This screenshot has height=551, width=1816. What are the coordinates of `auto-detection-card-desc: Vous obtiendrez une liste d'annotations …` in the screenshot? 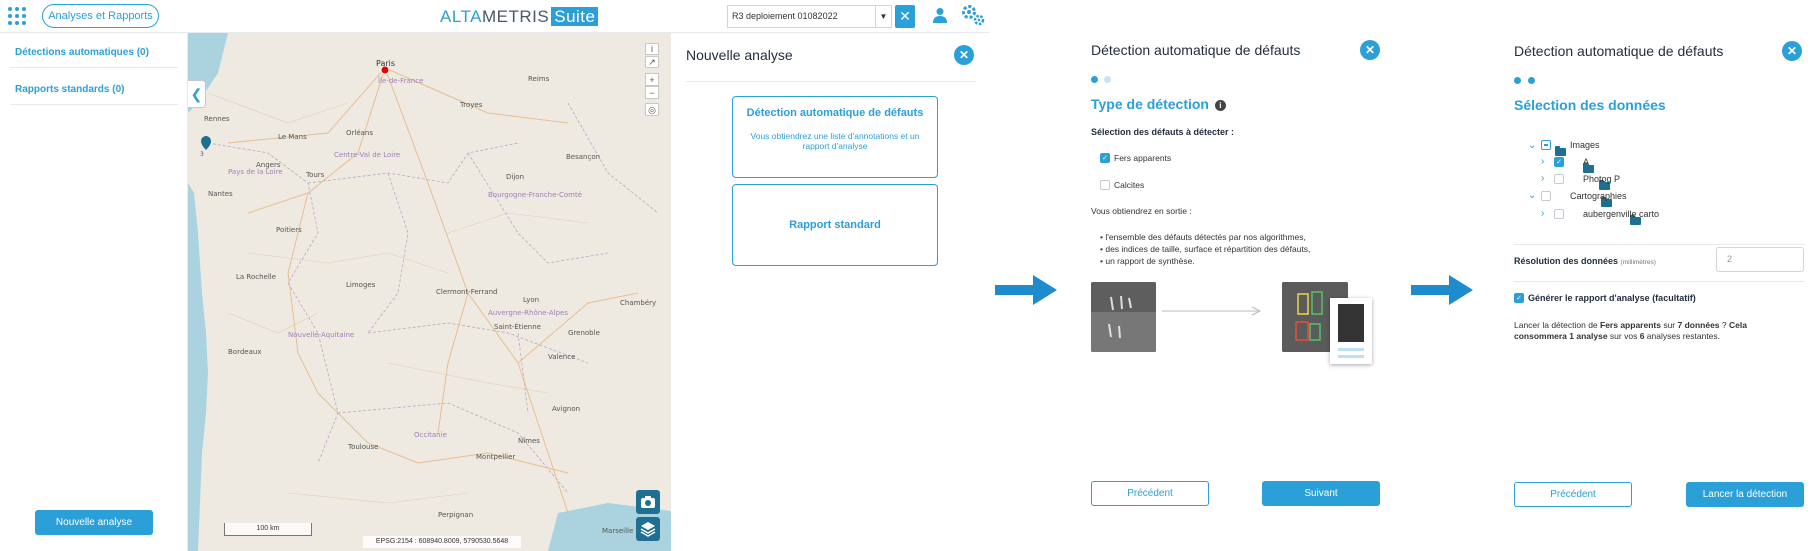 It's located at (835, 141).